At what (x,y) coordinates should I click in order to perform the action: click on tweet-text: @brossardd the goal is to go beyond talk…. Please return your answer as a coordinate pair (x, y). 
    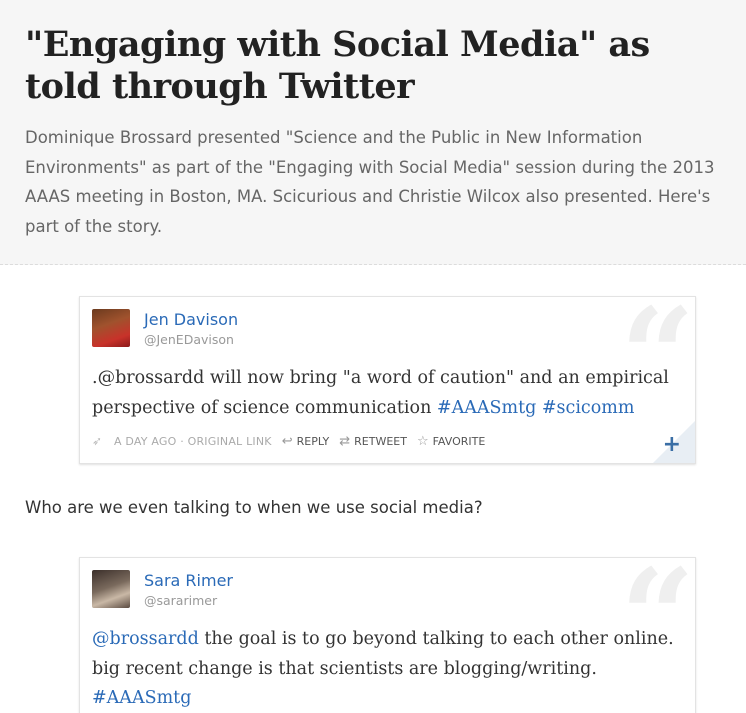
    Looking at the image, I should click on (387, 669).